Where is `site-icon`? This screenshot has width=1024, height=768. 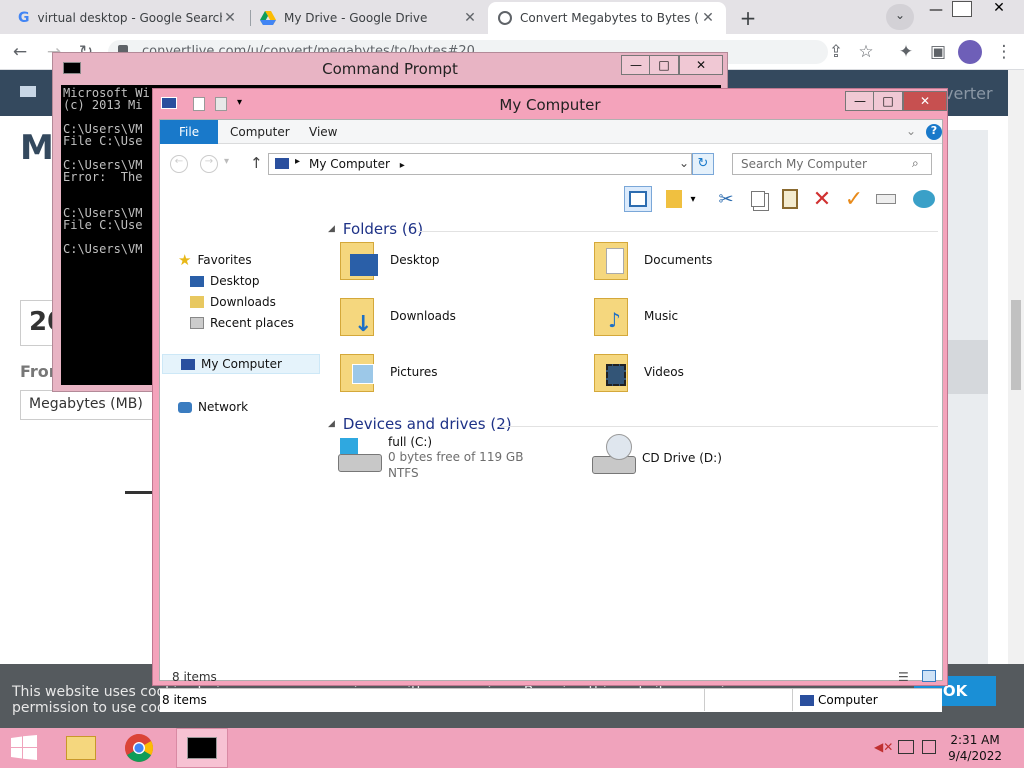 site-icon is located at coordinates (505, 18).